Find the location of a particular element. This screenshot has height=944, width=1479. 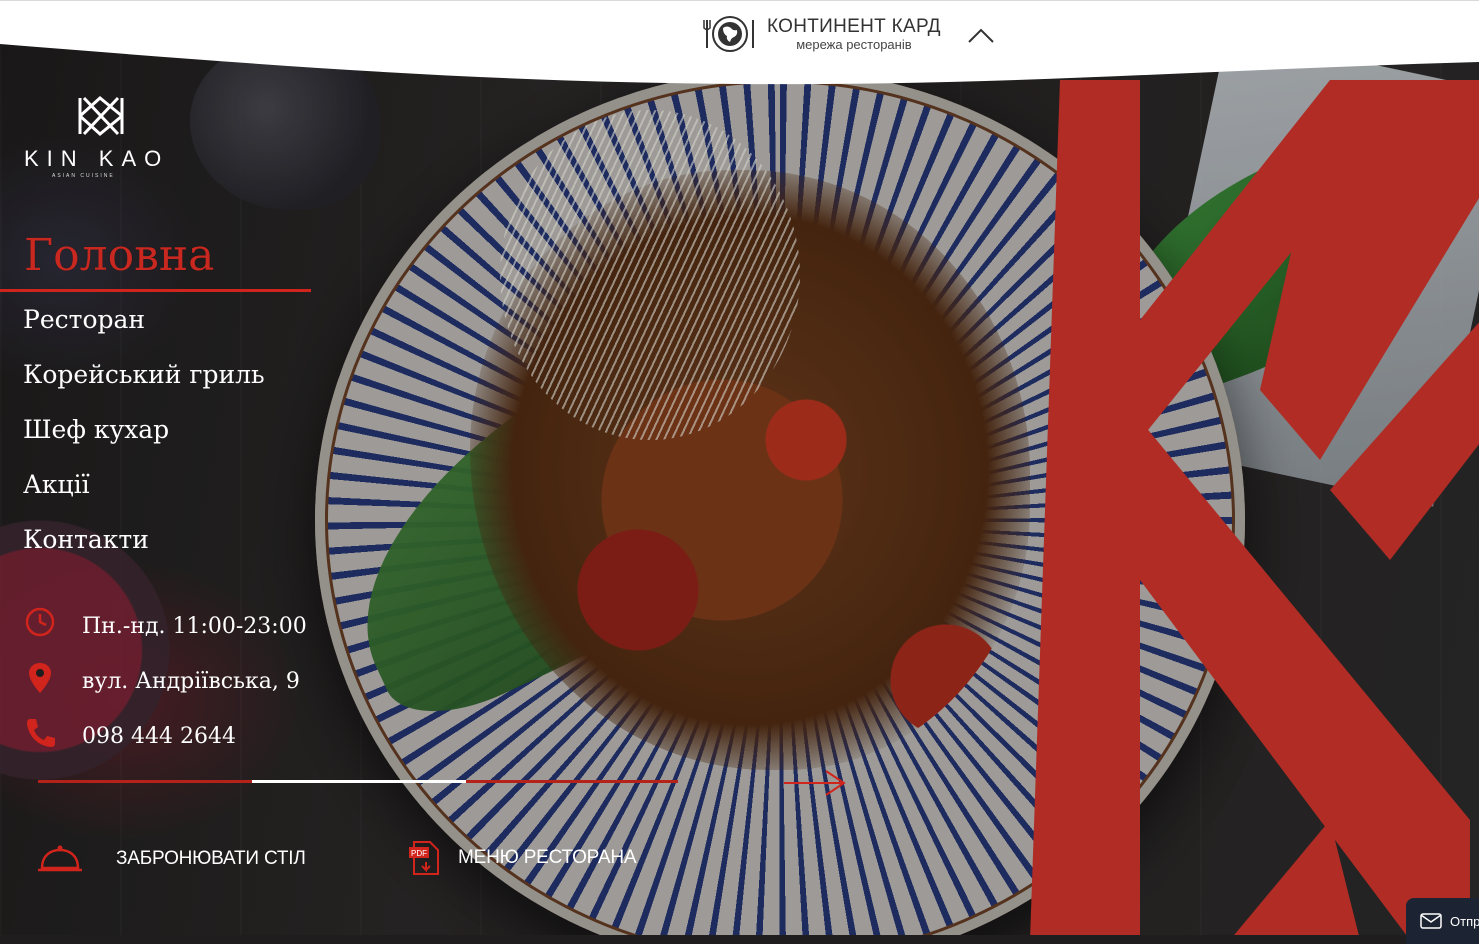

clock-icon is located at coordinates (40, 622).